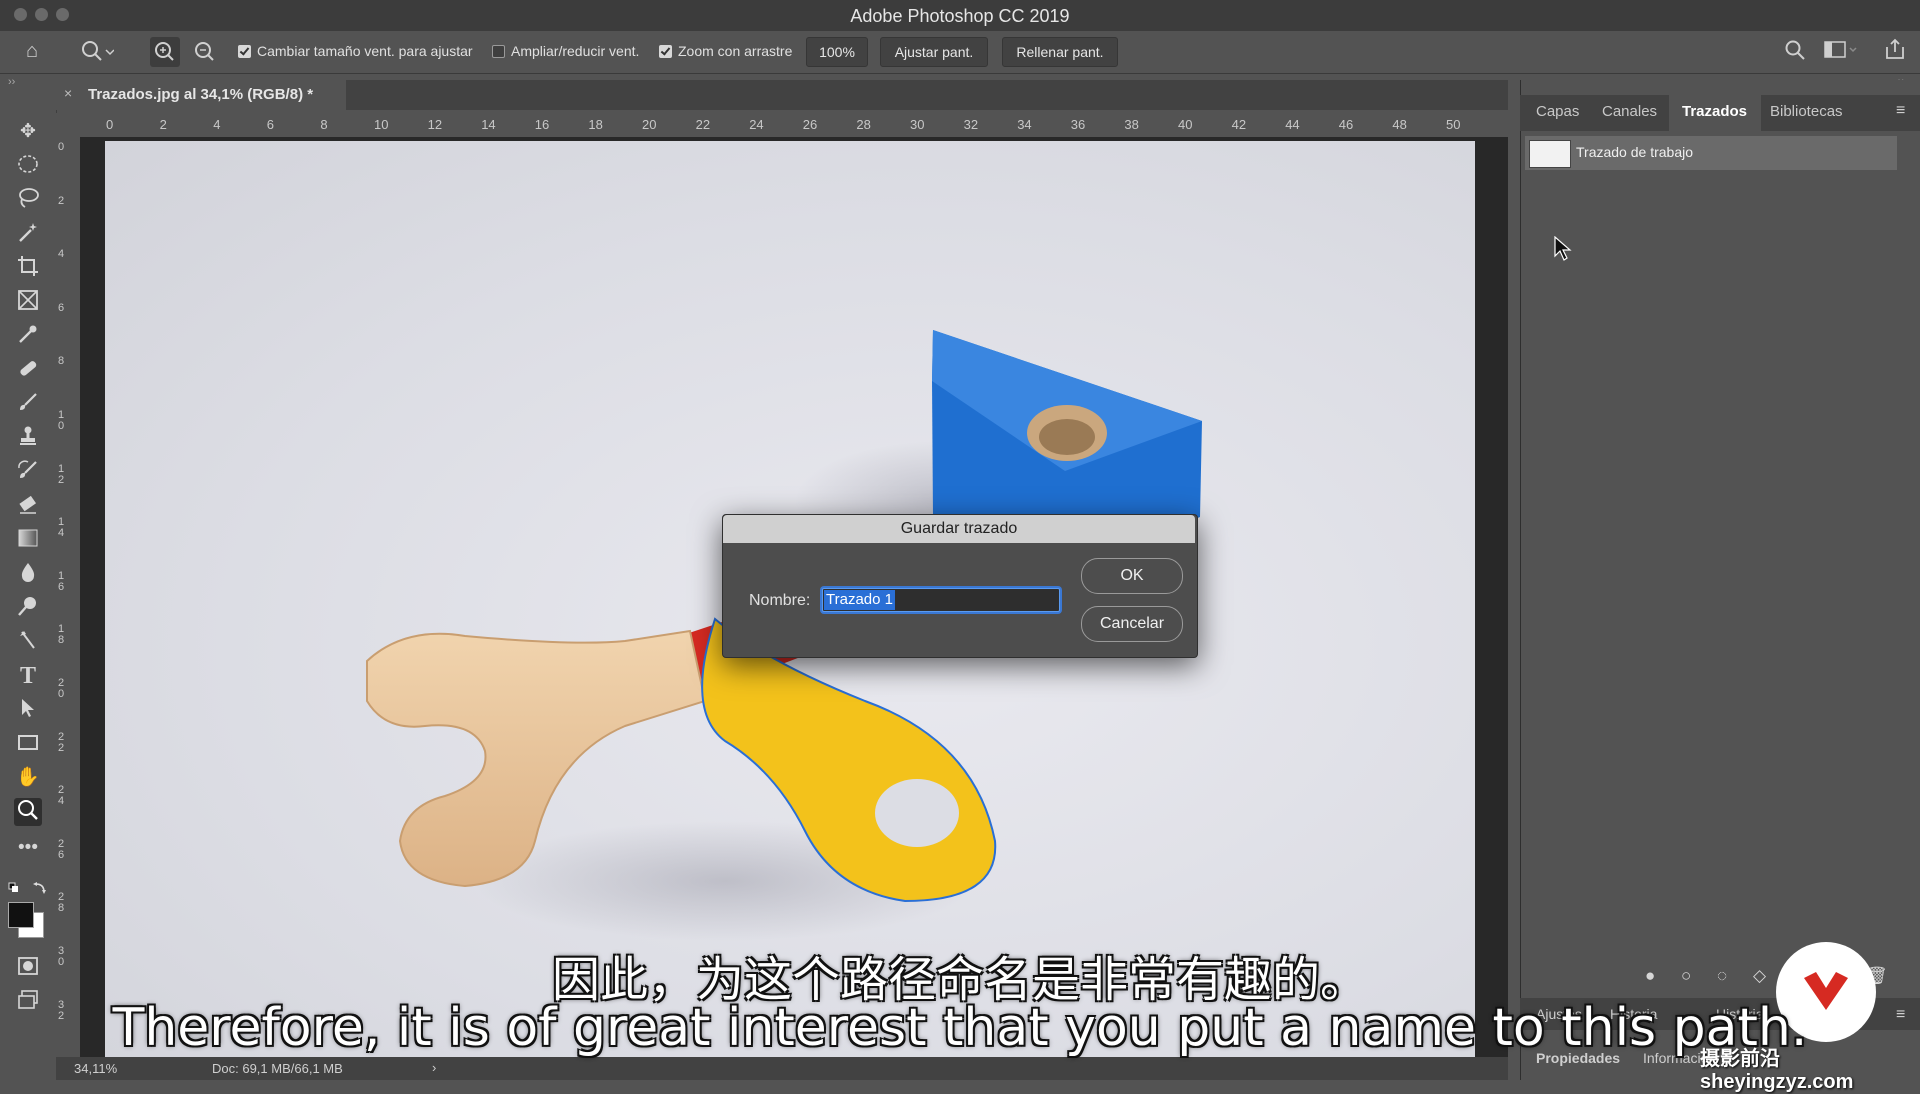 The image size is (1920, 1094). Describe the element at coordinates (542, 124) in the screenshot. I see `ruler-tick-h: 16` at that location.